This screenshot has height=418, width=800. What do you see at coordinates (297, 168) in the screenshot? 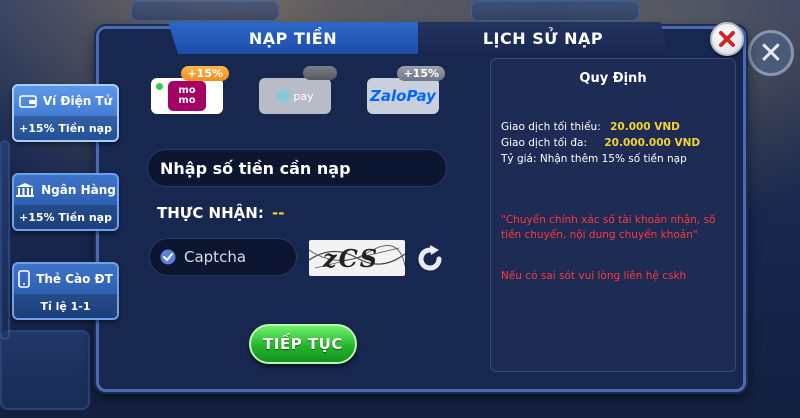
I see `amount-input: Nhập số tiền cần nạp` at bounding box center [297, 168].